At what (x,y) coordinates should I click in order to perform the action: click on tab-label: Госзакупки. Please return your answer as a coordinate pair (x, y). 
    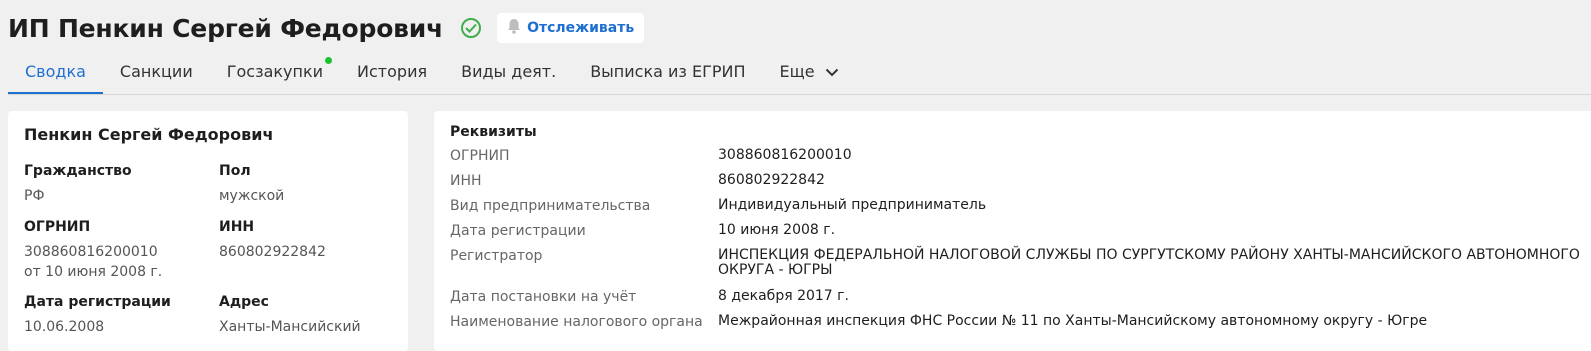
    Looking at the image, I should click on (275, 71).